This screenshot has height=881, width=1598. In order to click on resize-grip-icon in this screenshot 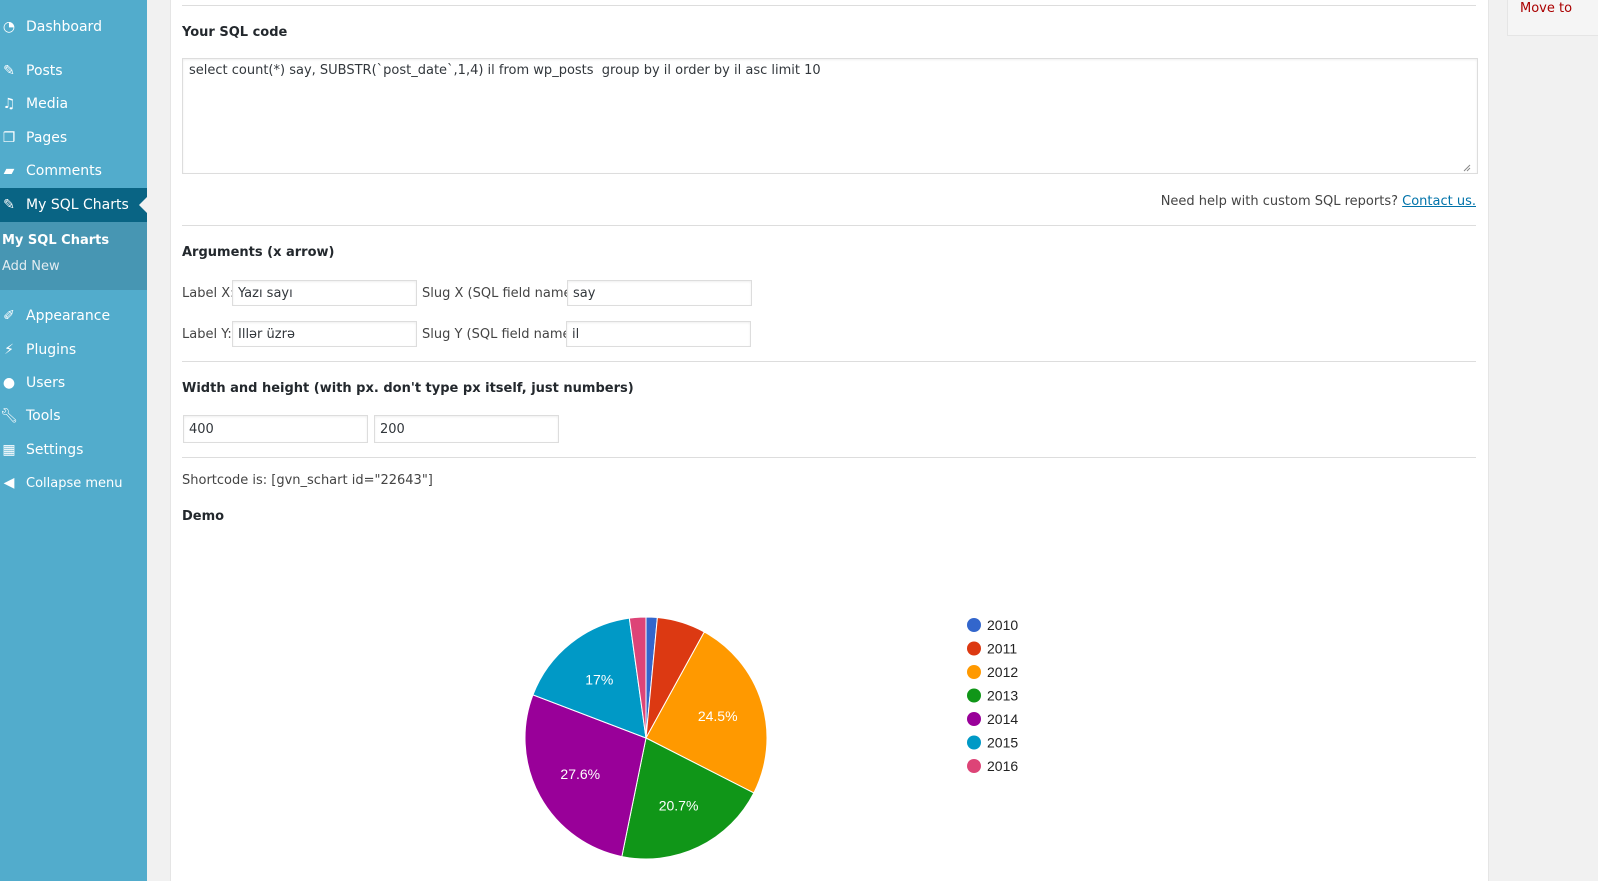, I will do `click(1467, 168)`.